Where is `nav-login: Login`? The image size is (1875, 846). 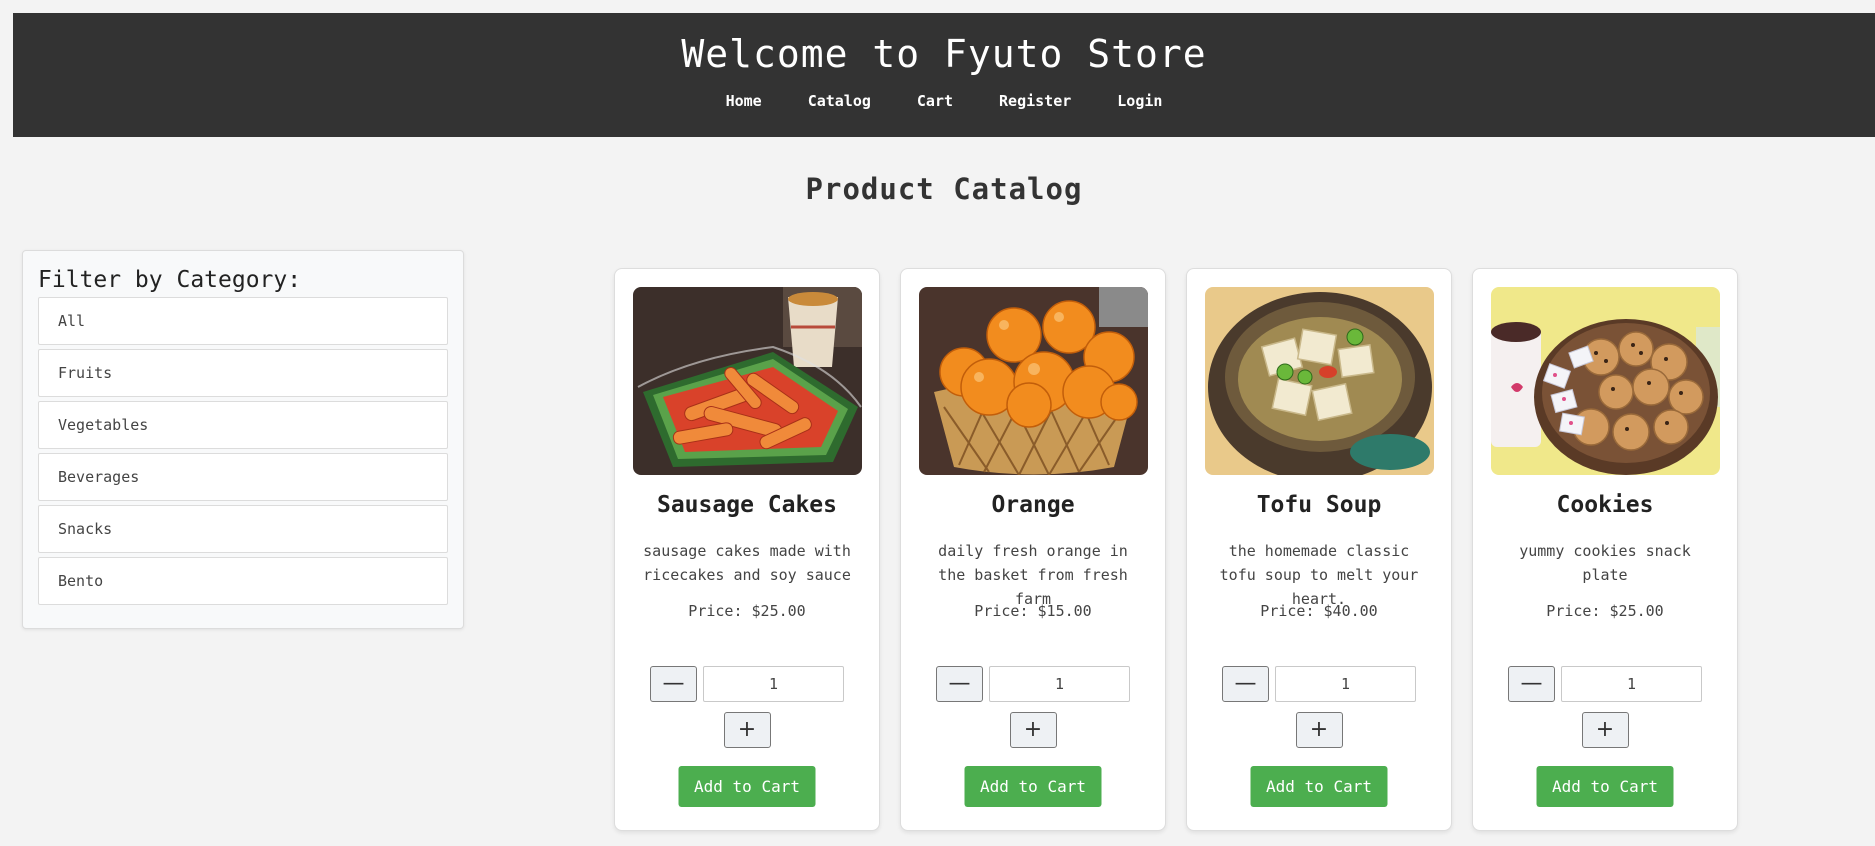
nav-login: Login is located at coordinates (1139, 101).